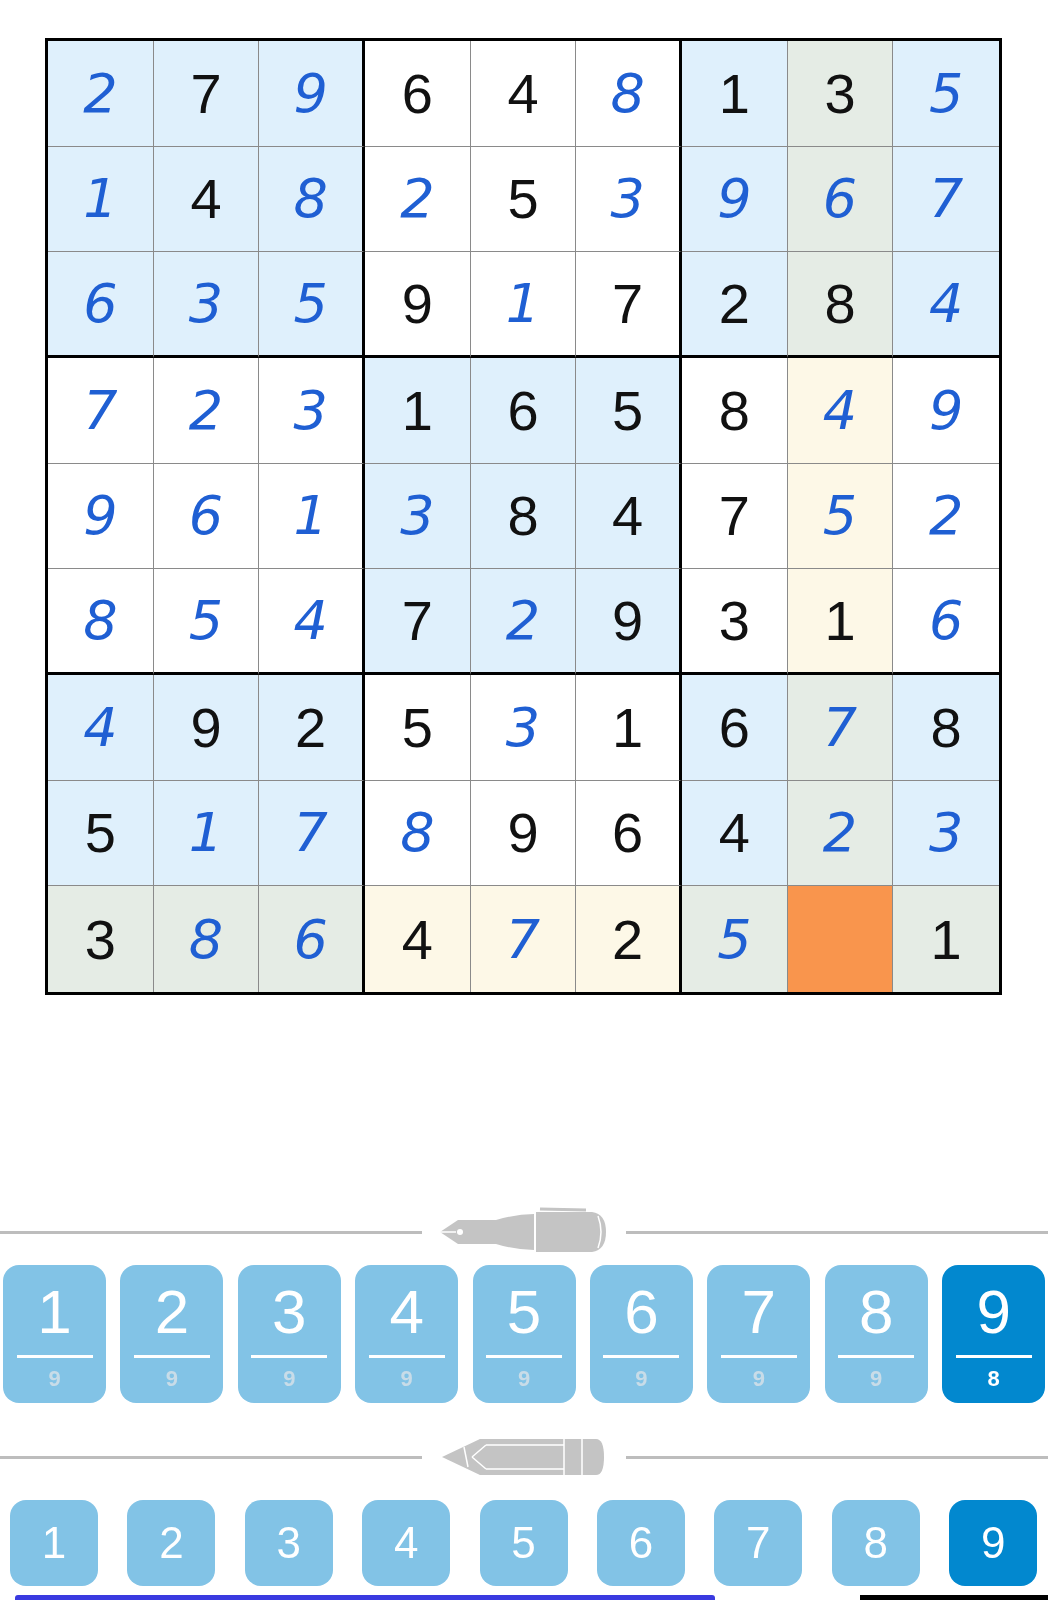 This screenshot has height=1600, width=1048. I want to click on sudoku-cell, so click(840, 939).